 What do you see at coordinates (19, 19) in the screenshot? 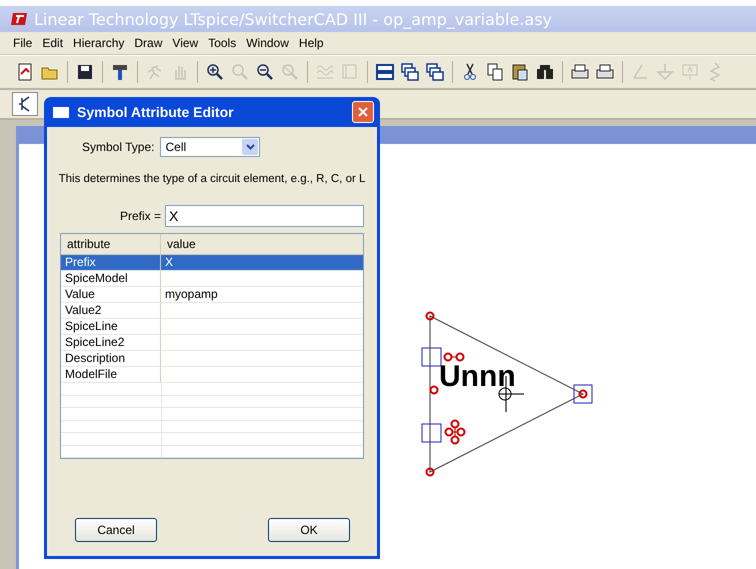
I see `app-logo-icon` at bounding box center [19, 19].